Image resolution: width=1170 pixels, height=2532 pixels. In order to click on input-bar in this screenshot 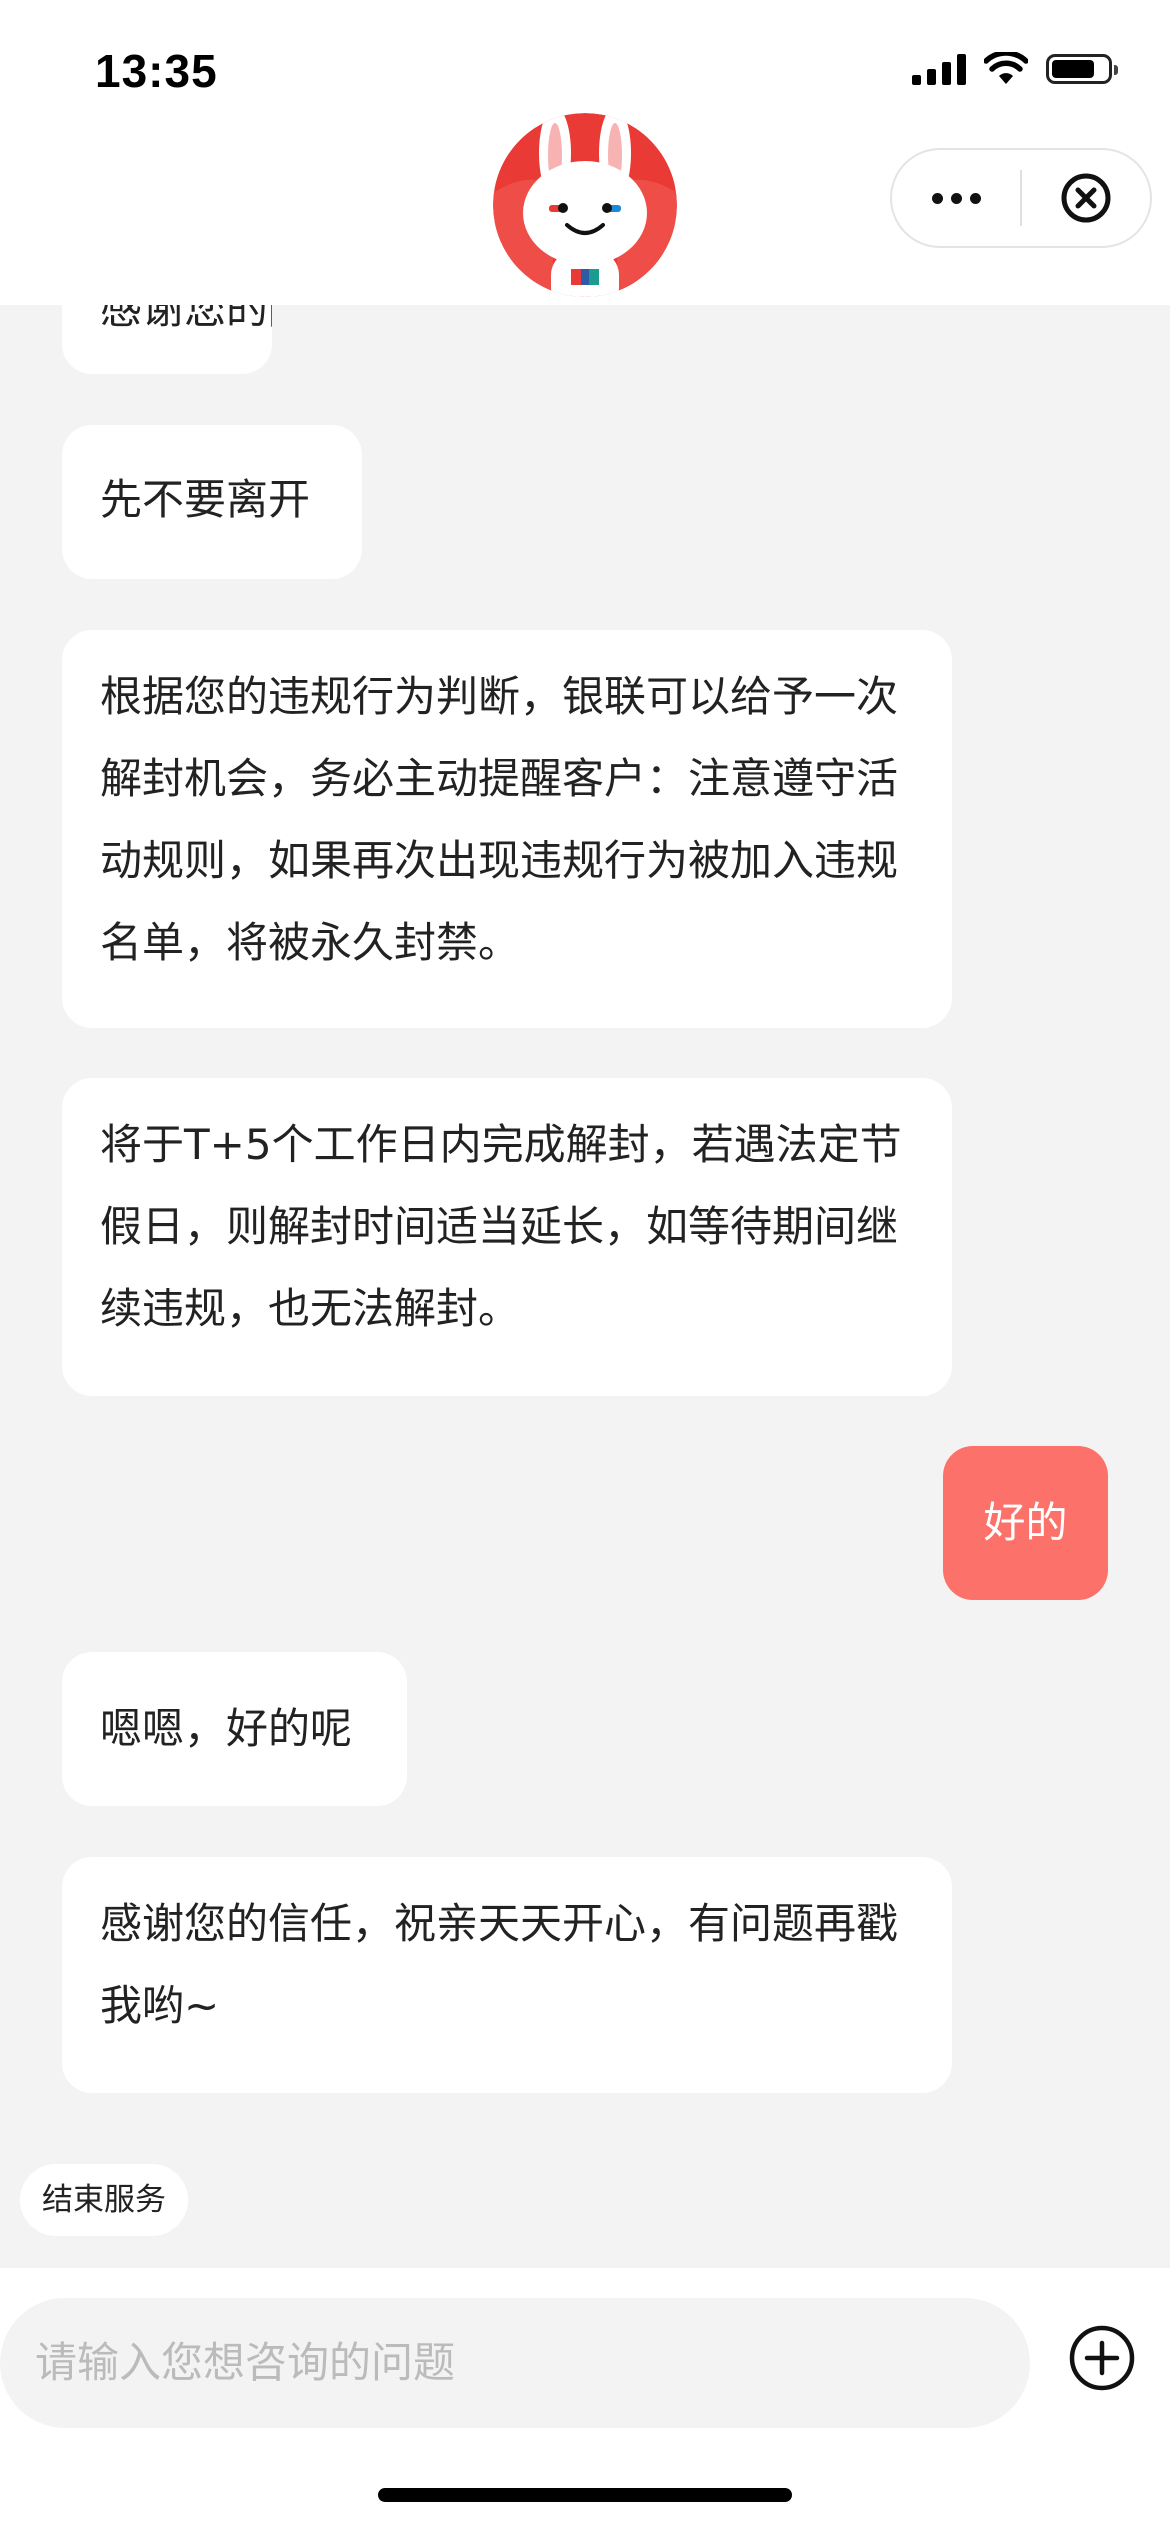, I will do `click(585, 2400)`.